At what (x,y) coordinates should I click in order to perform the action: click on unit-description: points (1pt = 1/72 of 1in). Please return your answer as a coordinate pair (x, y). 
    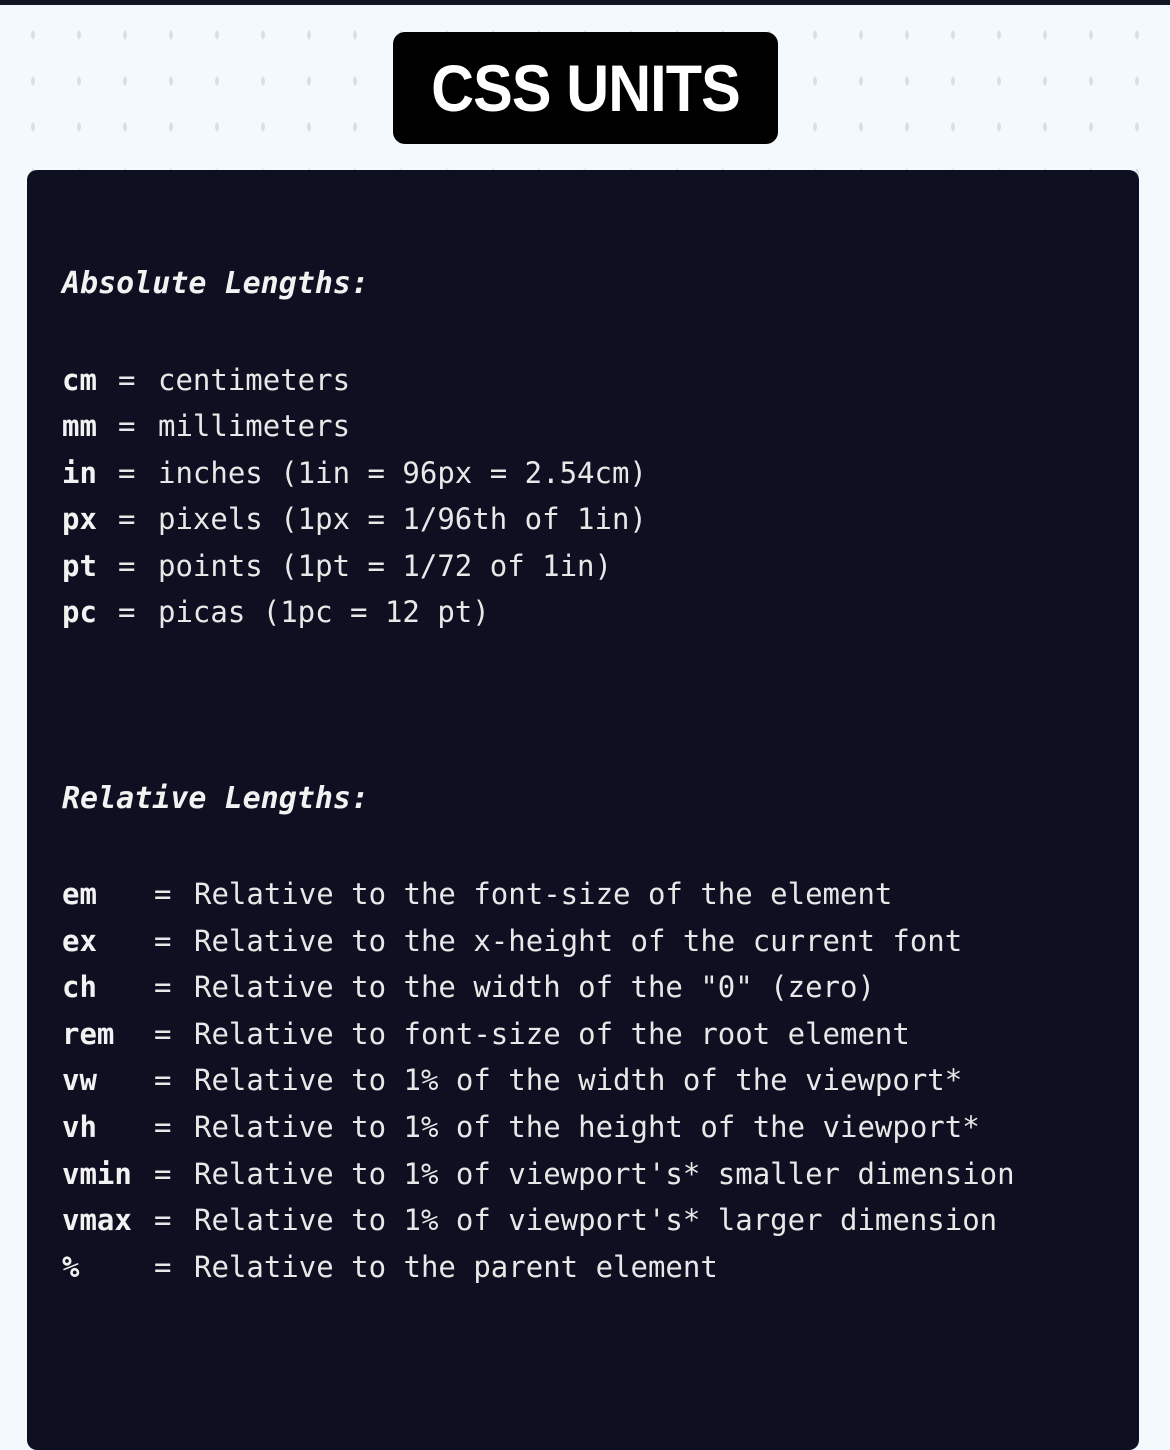
    Looking at the image, I should click on (385, 565).